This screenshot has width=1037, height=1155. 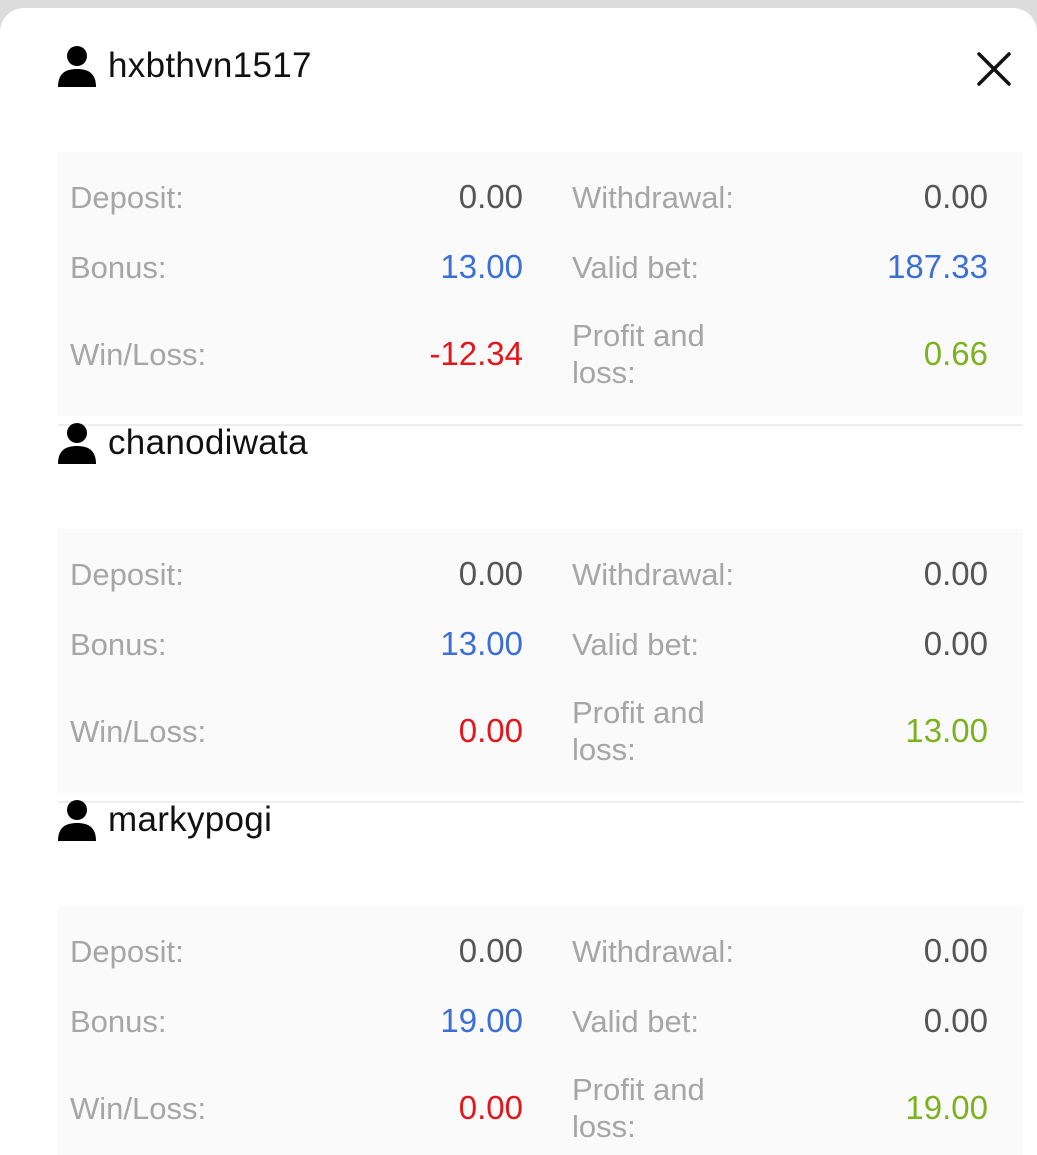 I want to click on valid-bet-stat: Valid bet: 187.33, so click(x=791, y=267).